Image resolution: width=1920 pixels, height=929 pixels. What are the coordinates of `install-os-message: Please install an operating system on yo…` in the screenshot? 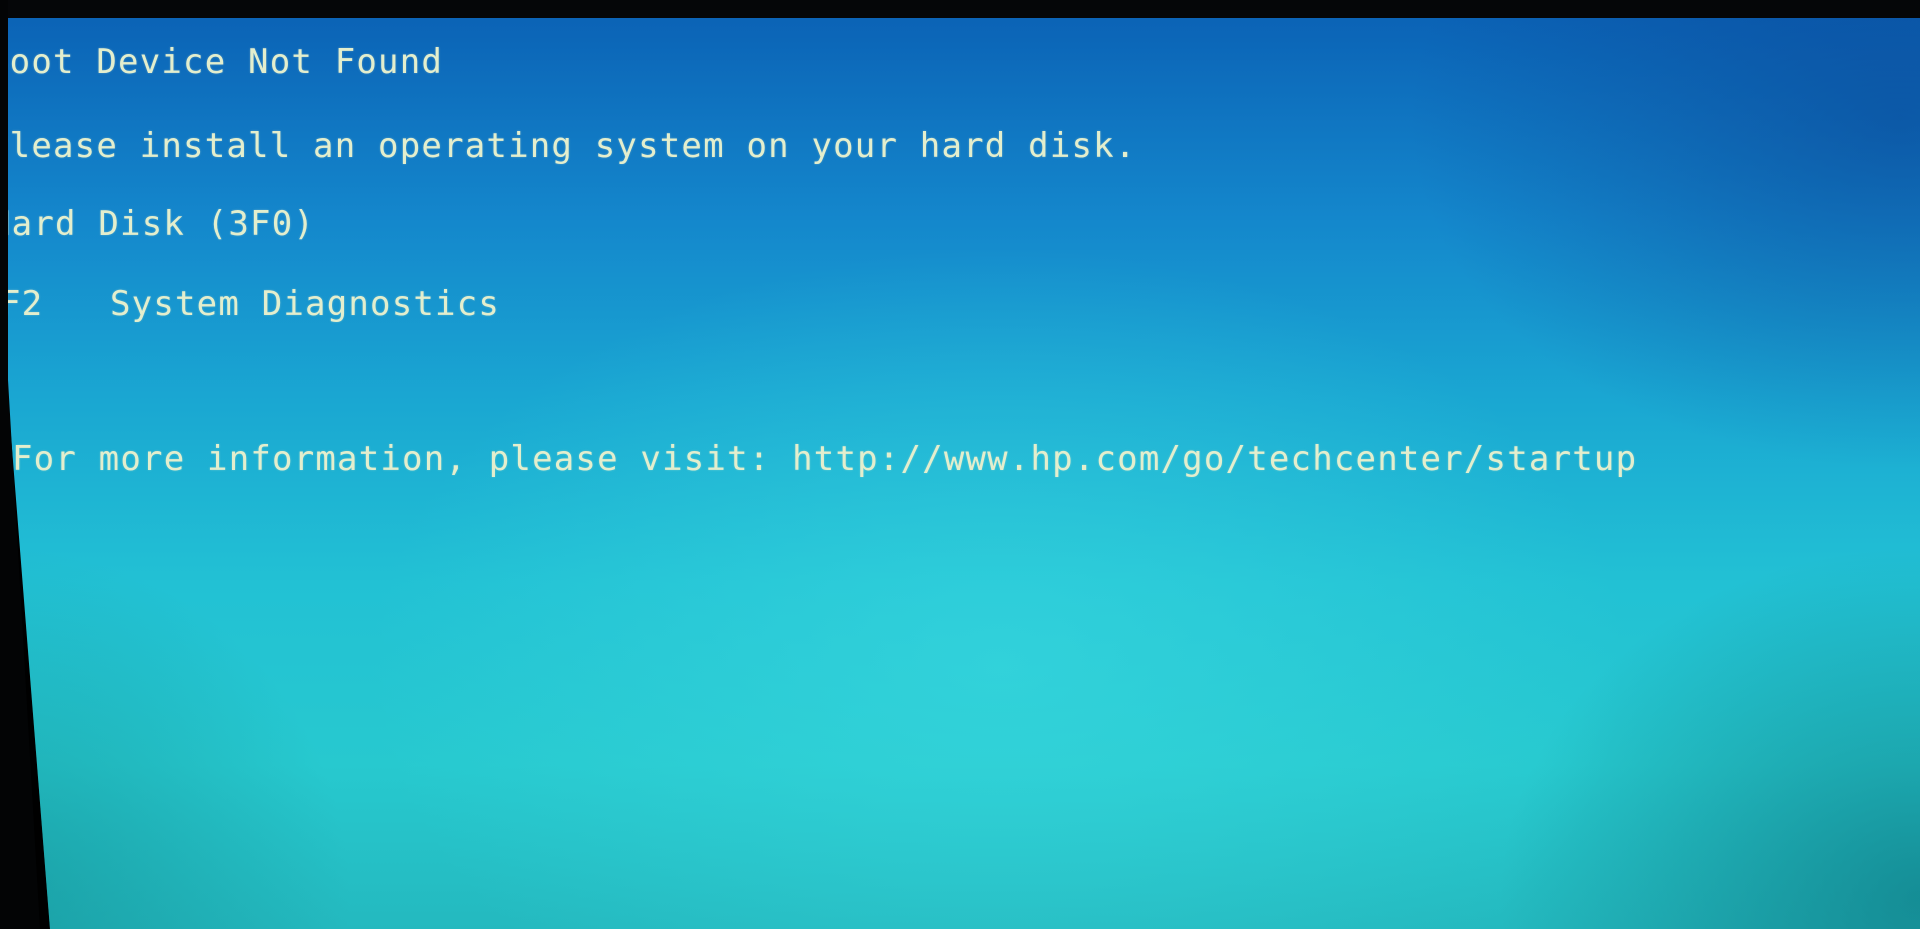 It's located at (568, 146).